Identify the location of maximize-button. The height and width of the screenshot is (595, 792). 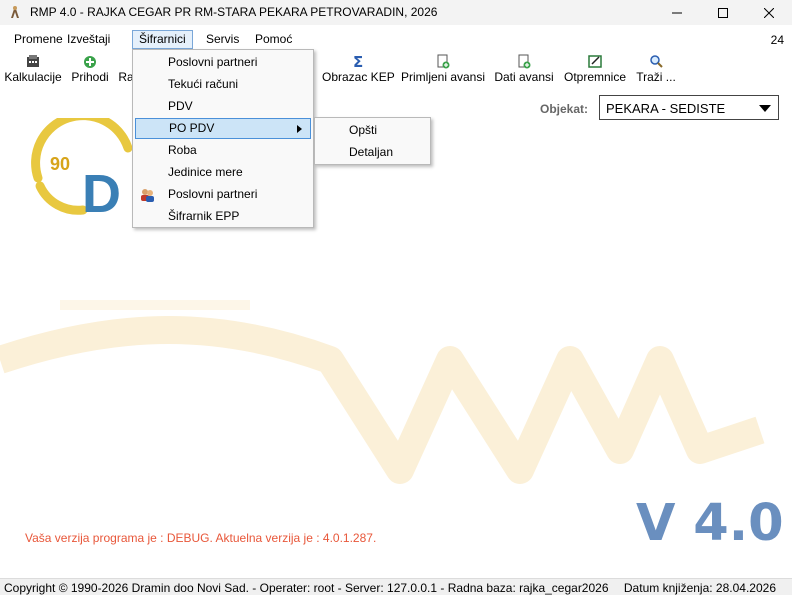
(723, 12).